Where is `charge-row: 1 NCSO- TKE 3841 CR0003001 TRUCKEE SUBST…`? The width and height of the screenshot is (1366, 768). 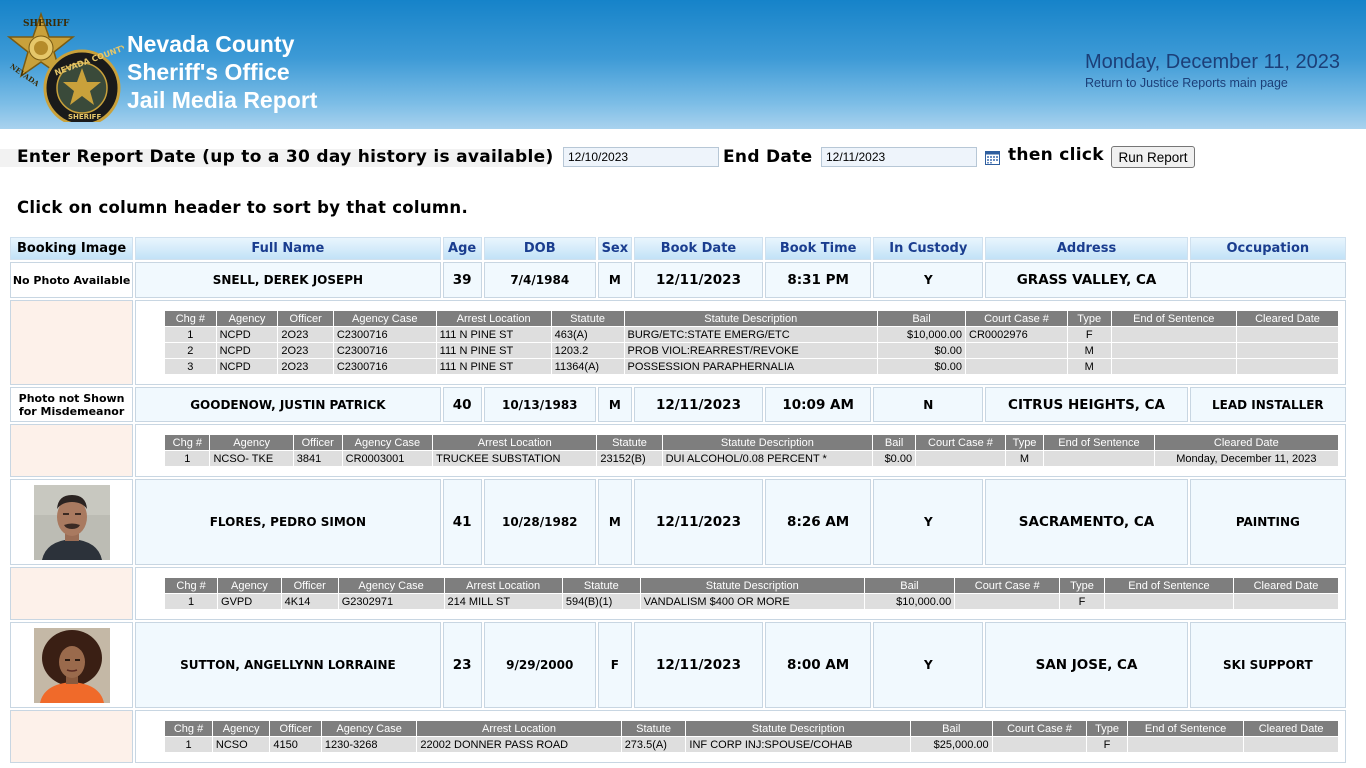
charge-row: 1 NCSO- TKE 3841 CR0003001 TRUCKEE SUBST… is located at coordinates (751, 458).